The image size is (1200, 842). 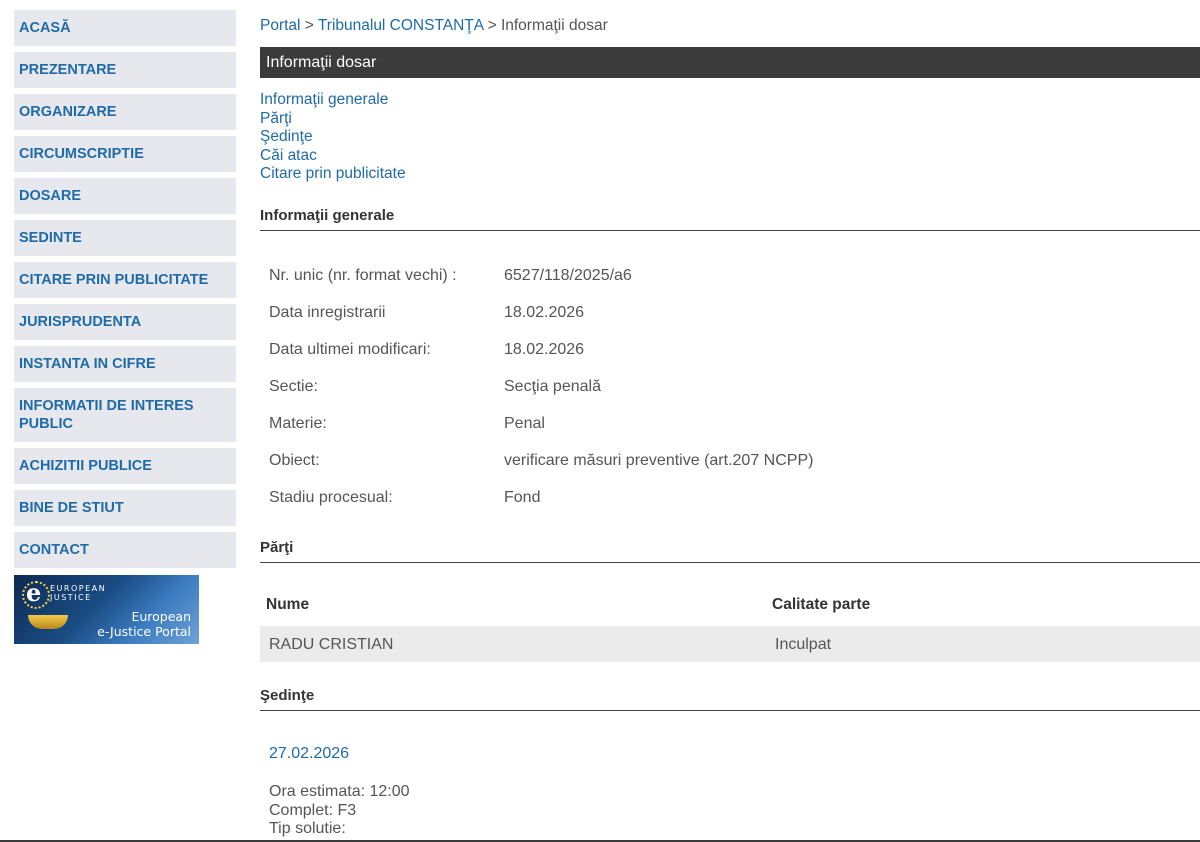 I want to click on sidebar-item-instanta-in-cifre: INSTANTA IN CIFRE, so click(x=125, y=364).